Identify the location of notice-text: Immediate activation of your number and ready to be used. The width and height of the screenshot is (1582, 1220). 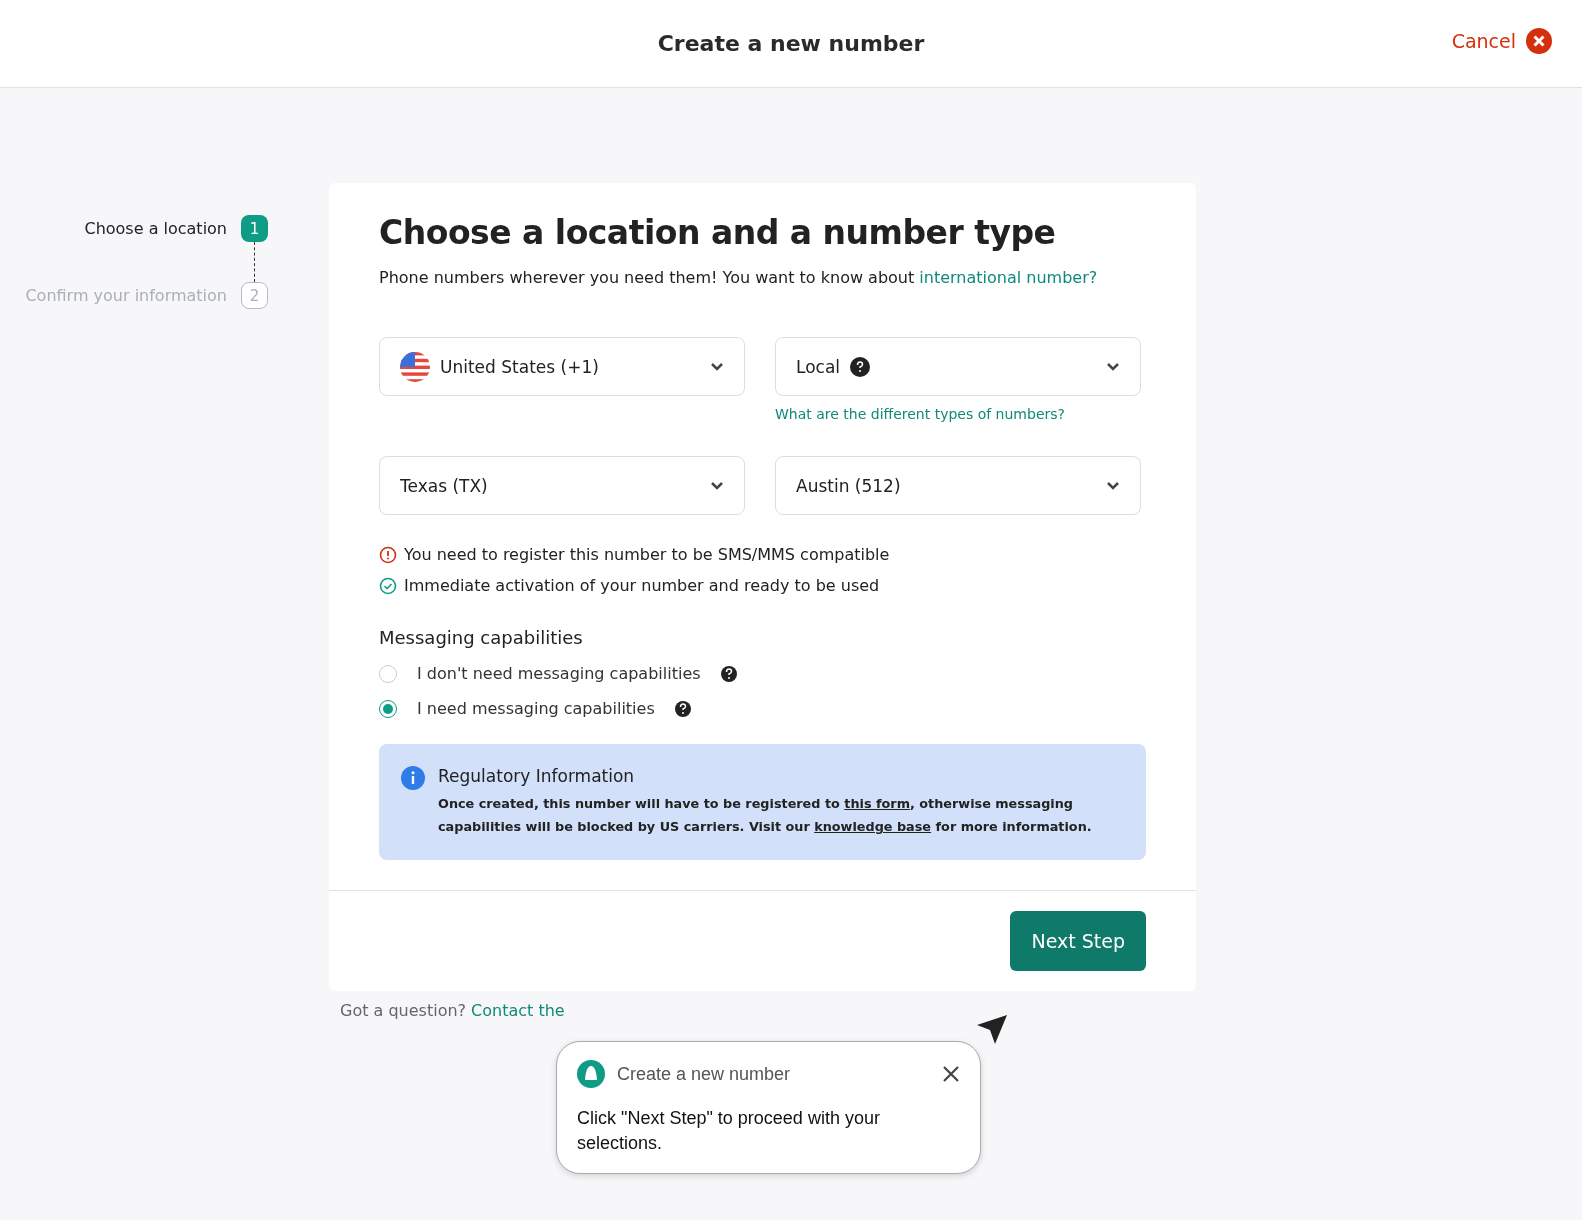
(642, 585).